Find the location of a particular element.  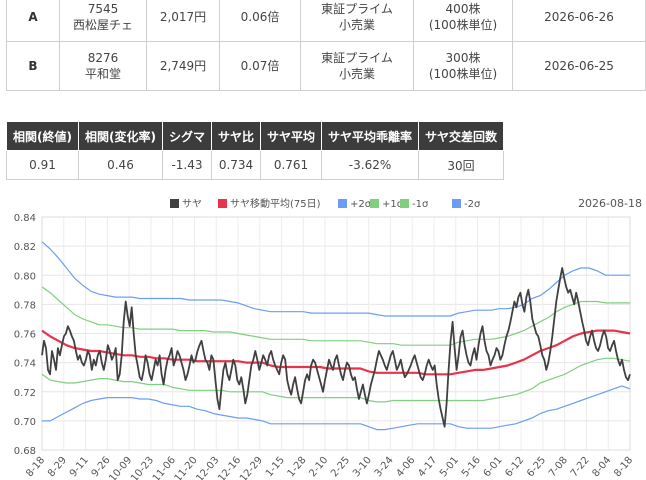

y-tick-label: 0.76 is located at coordinates (25, 335).